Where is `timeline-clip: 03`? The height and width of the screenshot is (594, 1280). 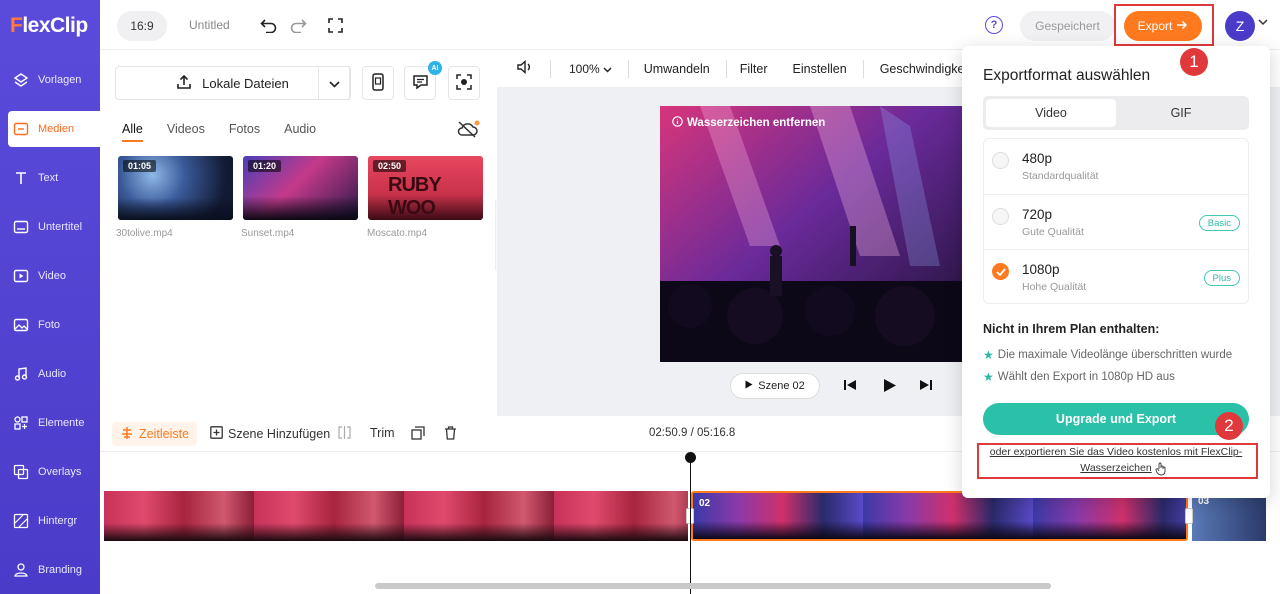 timeline-clip: 03 is located at coordinates (1229, 516).